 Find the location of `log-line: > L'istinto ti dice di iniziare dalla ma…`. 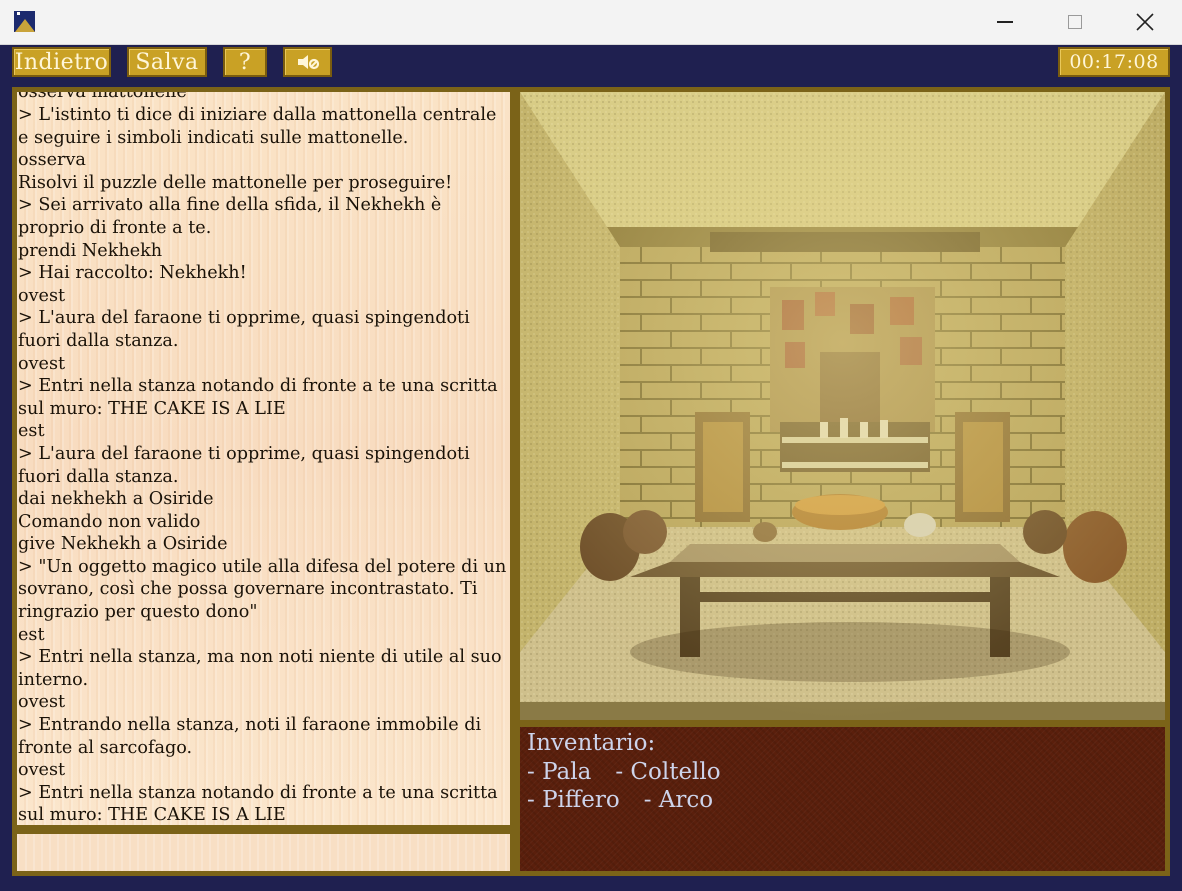

log-line: > L'istinto ti dice di iniziare dalla ma… is located at coordinates (257, 126).